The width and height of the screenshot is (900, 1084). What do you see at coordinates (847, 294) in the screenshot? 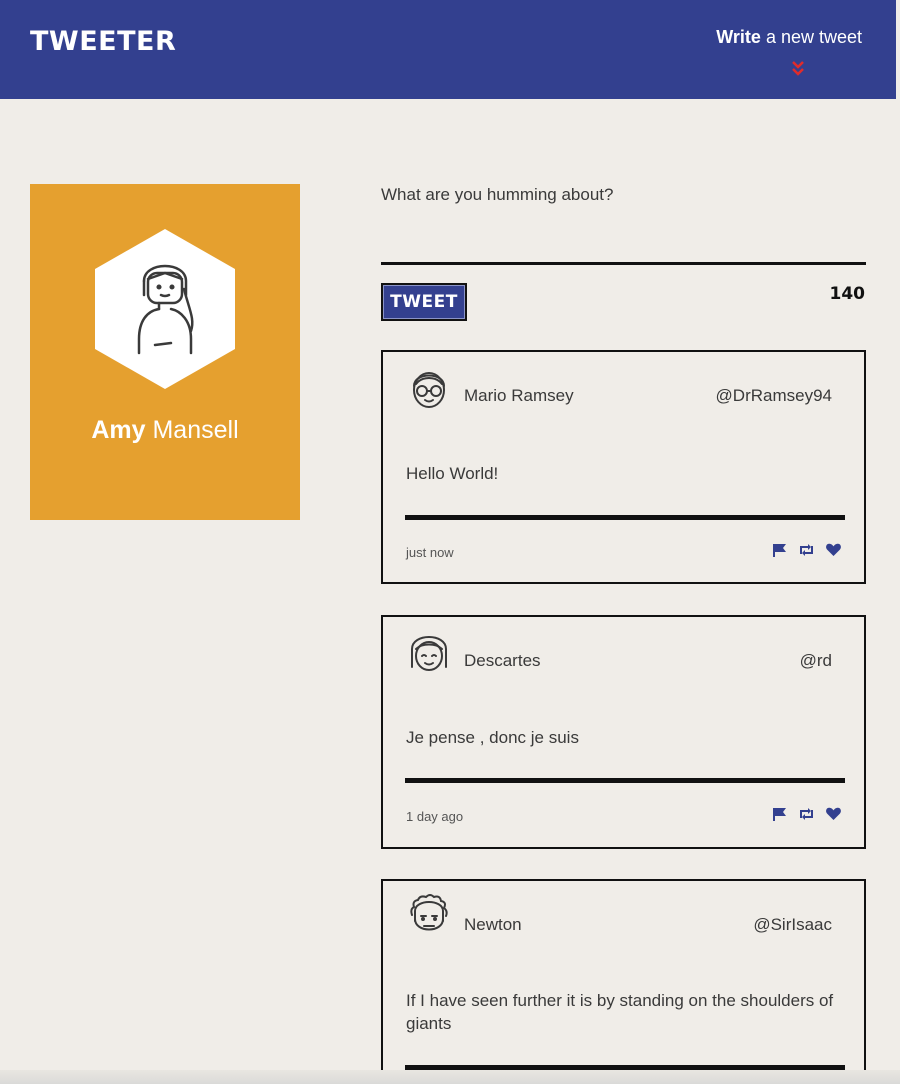
I see `character-counter: 140` at bounding box center [847, 294].